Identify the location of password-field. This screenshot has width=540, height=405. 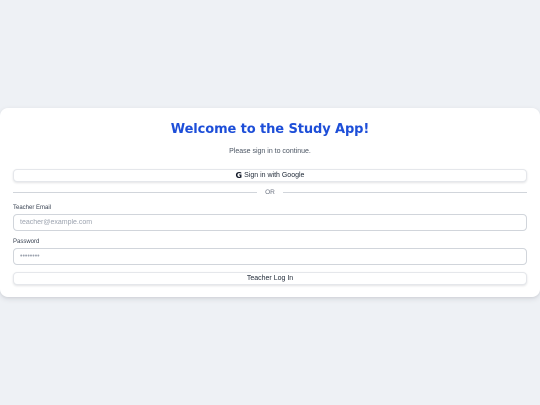
(270, 256).